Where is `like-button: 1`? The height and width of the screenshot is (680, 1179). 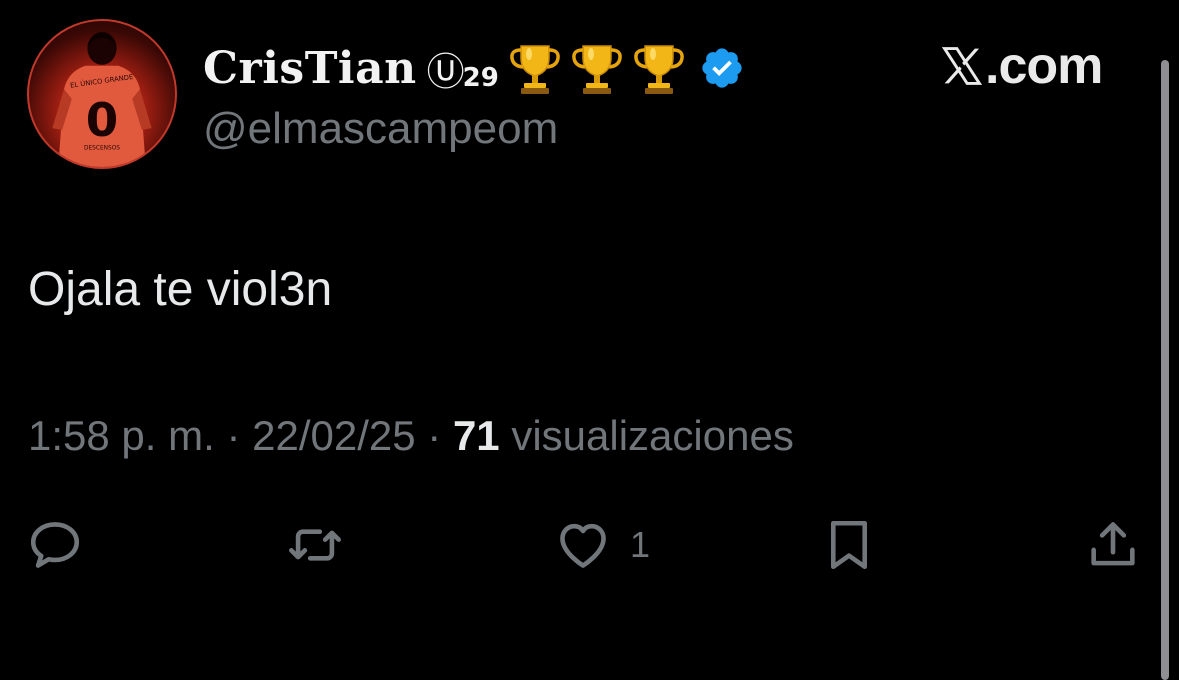
like-button: 1 is located at coordinates (602, 545).